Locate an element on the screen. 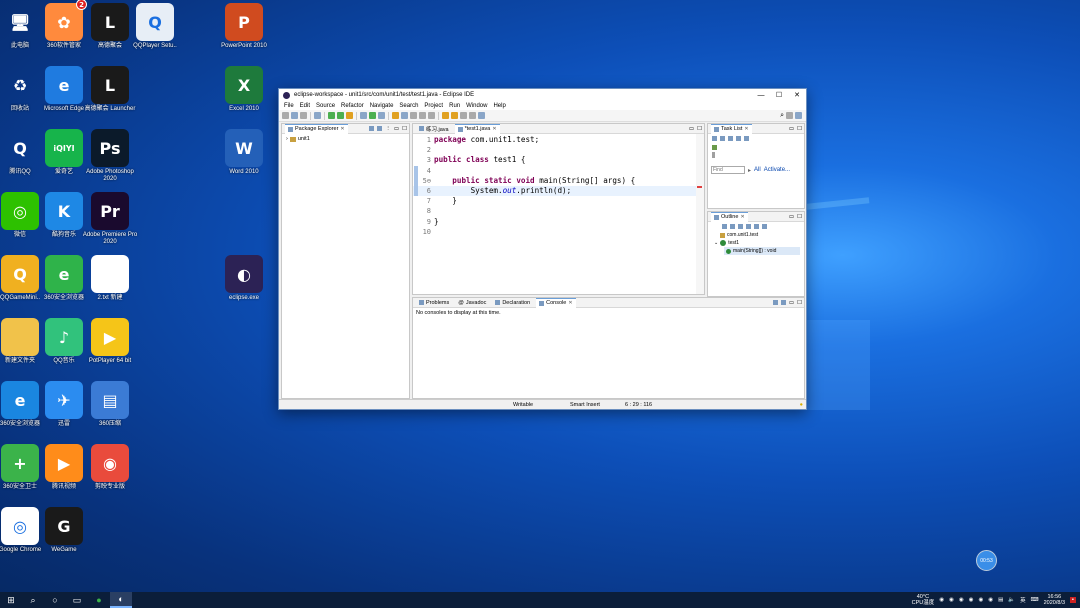 The height and width of the screenshot is (608, 1080). desktop-icon: L 高德聚会 is located at coordinates (110, 26).